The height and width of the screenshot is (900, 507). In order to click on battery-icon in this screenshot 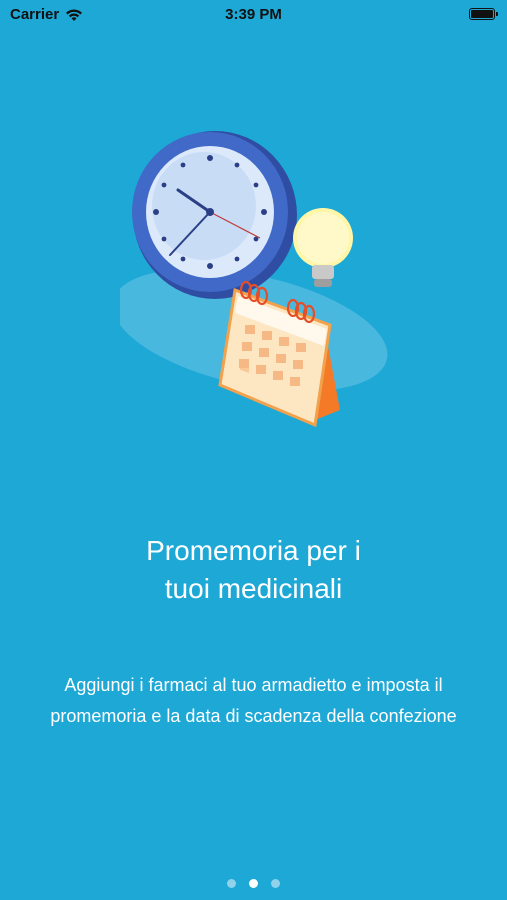, I will do `click(483, 14)`.